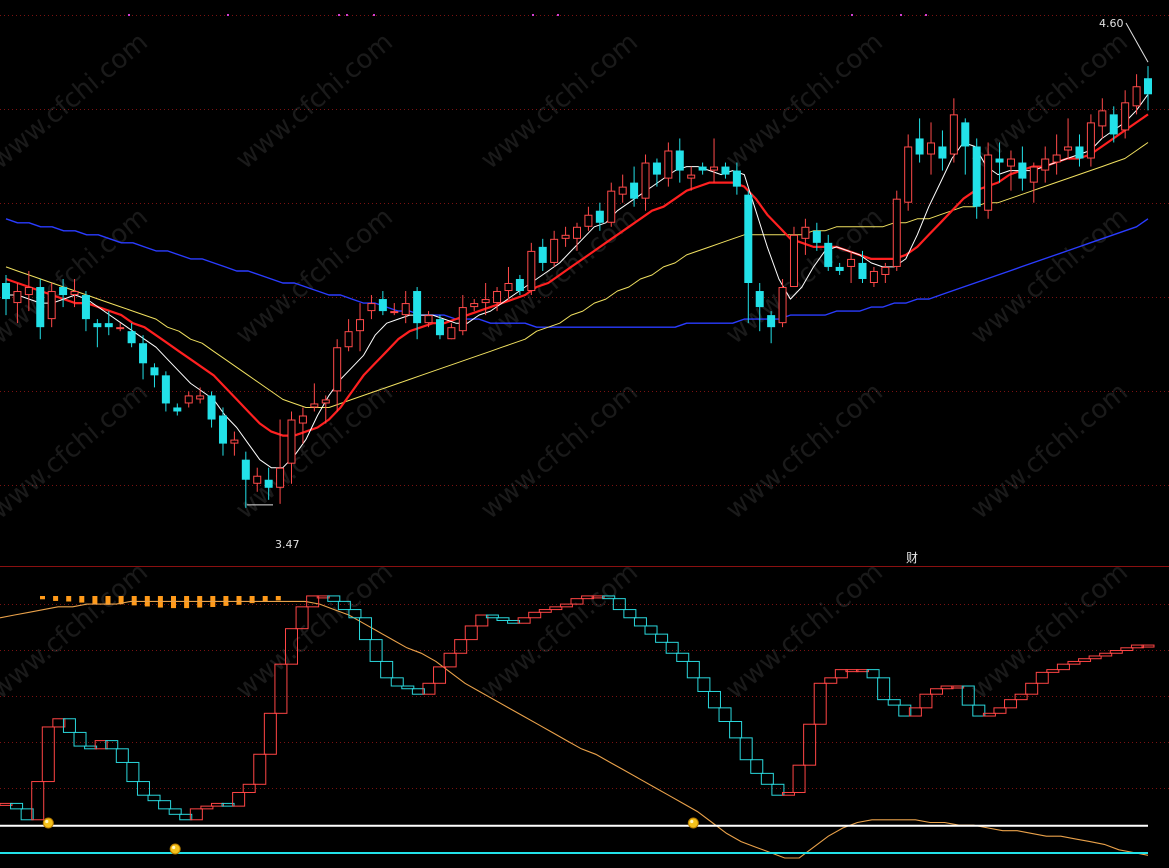  What do you see at coordinates (287, 544) in the screenshot?
I see `low-price-label: 3.47` at bounding box center [287, 544].